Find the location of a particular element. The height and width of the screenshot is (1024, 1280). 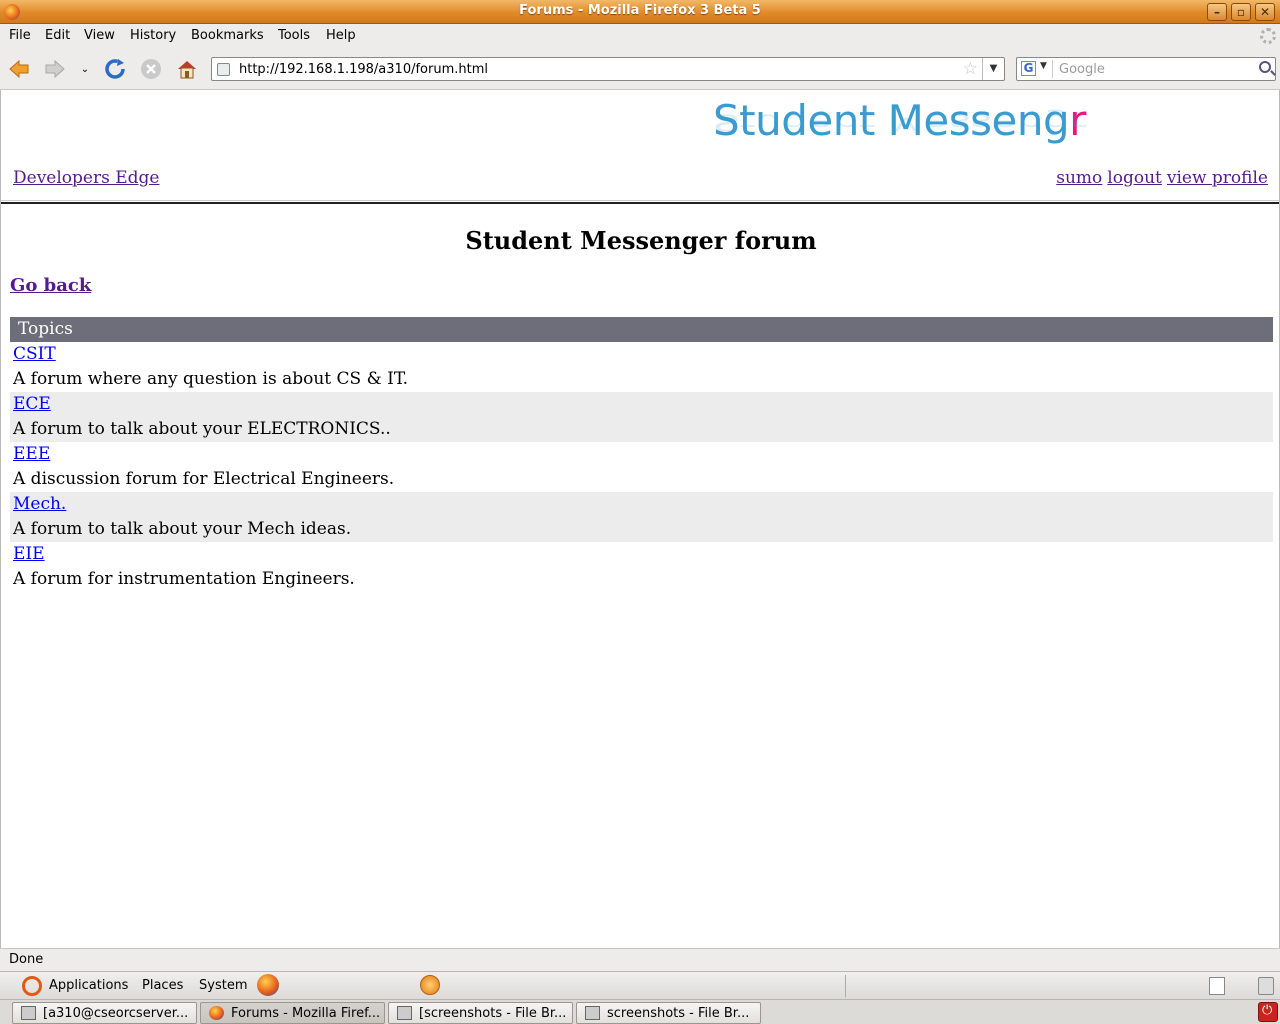

topic-description: A forum to talk about your Mech ideas. is located at coordinates (182, 529).